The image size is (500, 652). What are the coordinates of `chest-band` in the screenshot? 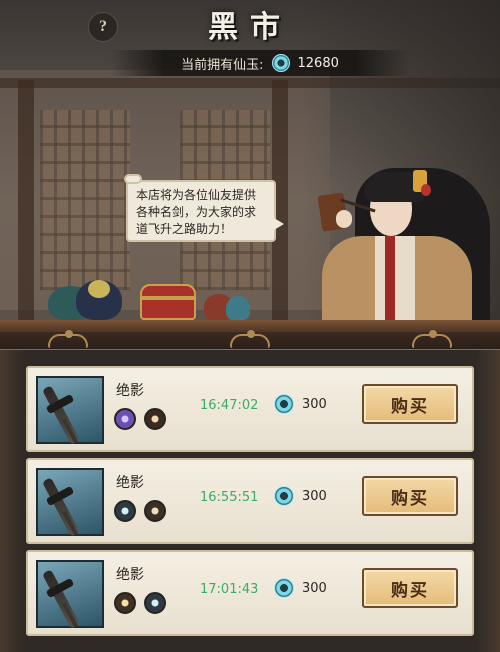 It's located at (168, 298).